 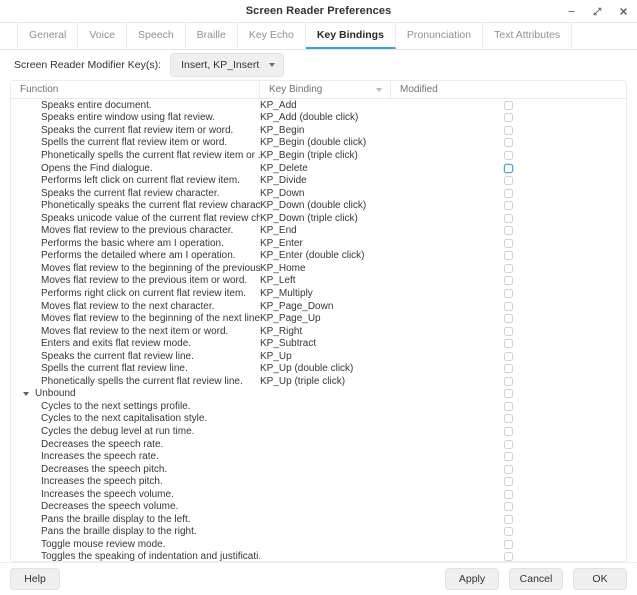 What do you see at coordinates (318, 431) in the screenshot?
I see `table-row: Cycles the debug level at run time.` at bounding box center [318, 431].